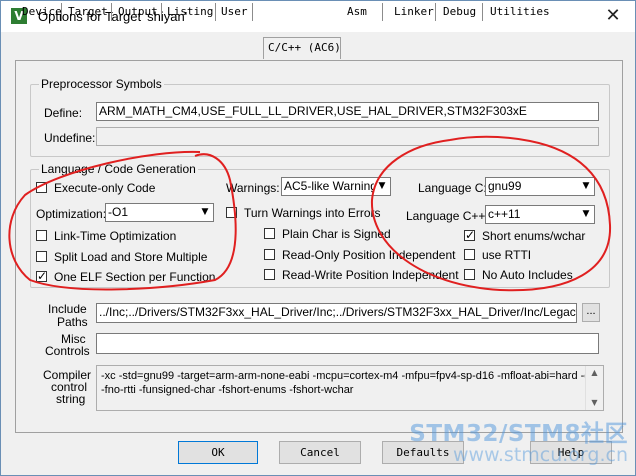 The width and height of the screenshot is (636, 476). Describe the element at coordinates (235, 12) in the screenshot. I see `tab-user: User` at that location.